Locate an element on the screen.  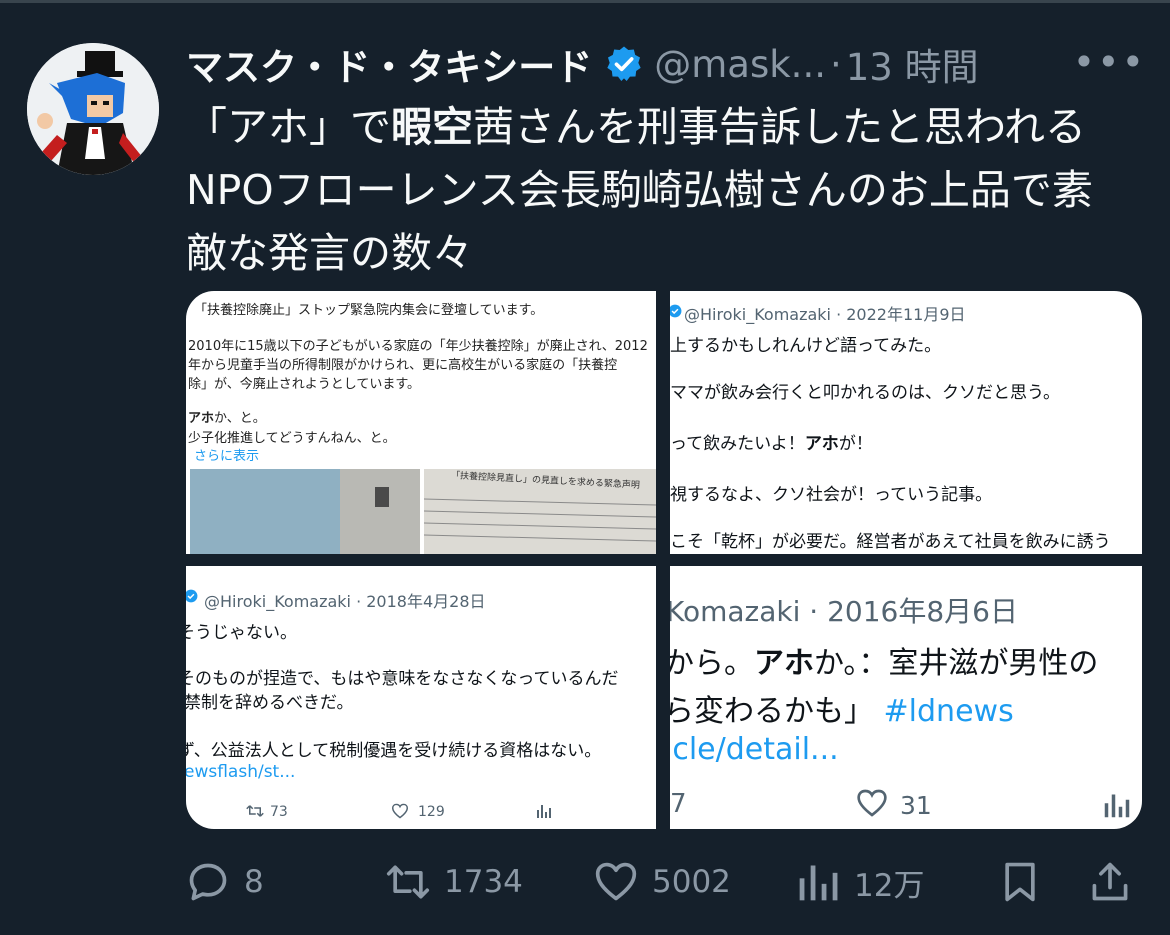
img4-line-1: から。アホか。：室井滋が男性の is located at coordinates (884, 660).